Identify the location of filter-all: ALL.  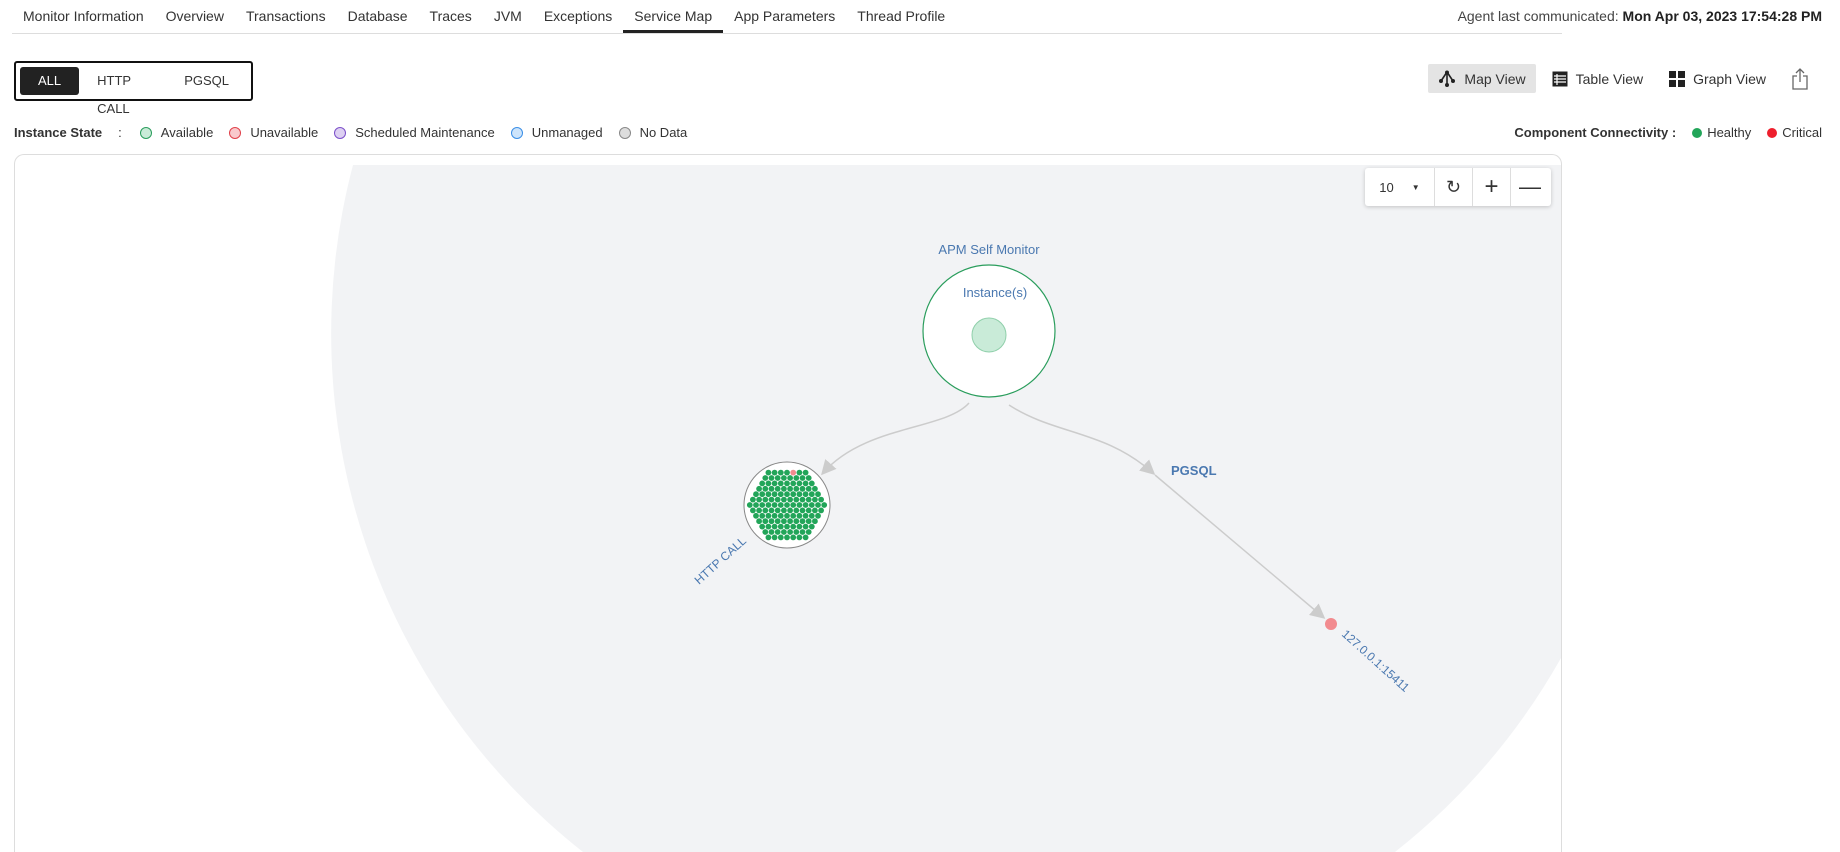
(50, 81).